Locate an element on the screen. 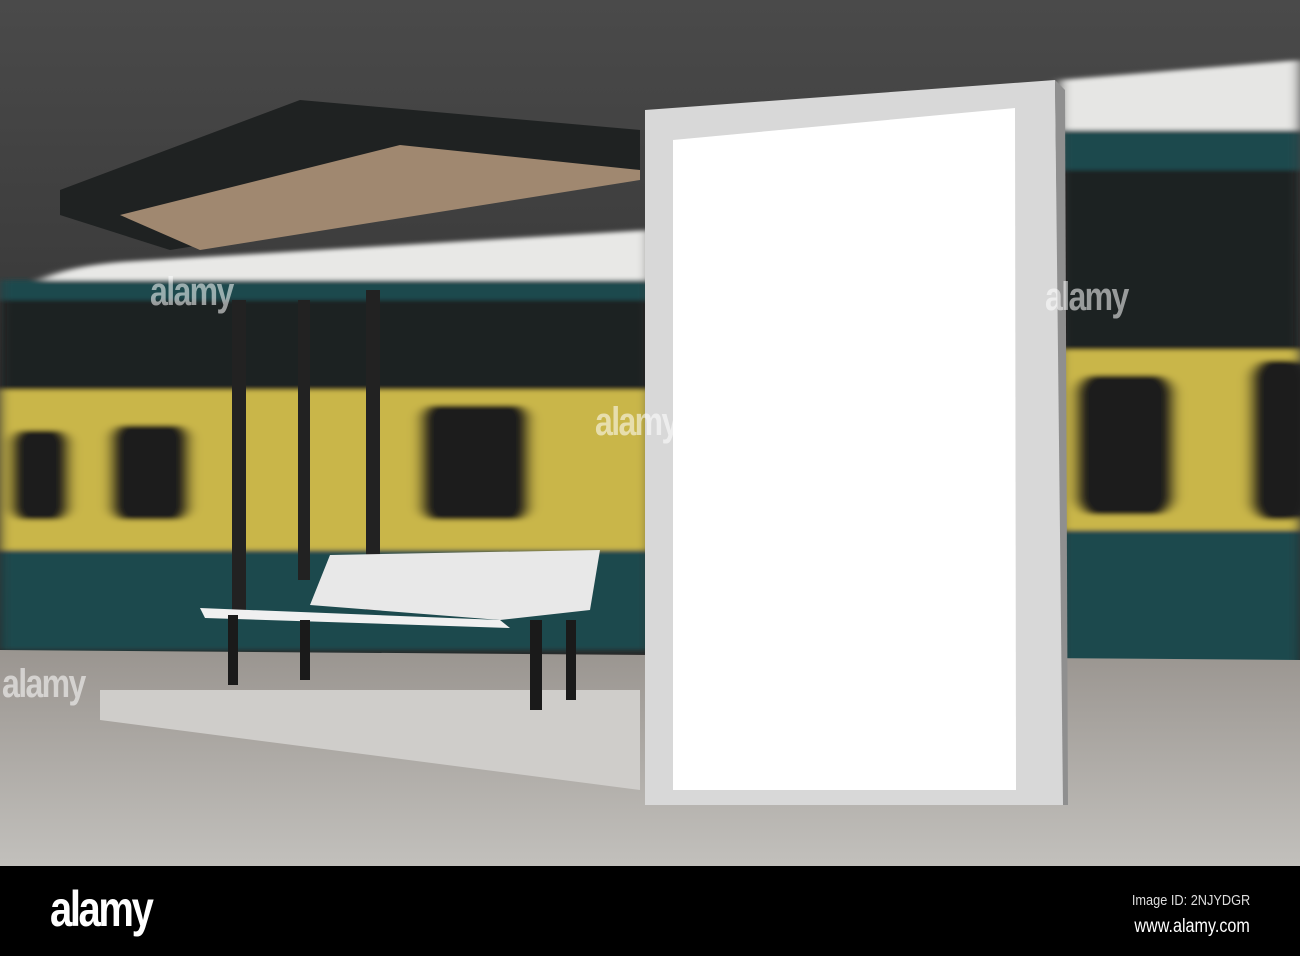  alamy-logo: alamy is located at coordinates (102, 909).